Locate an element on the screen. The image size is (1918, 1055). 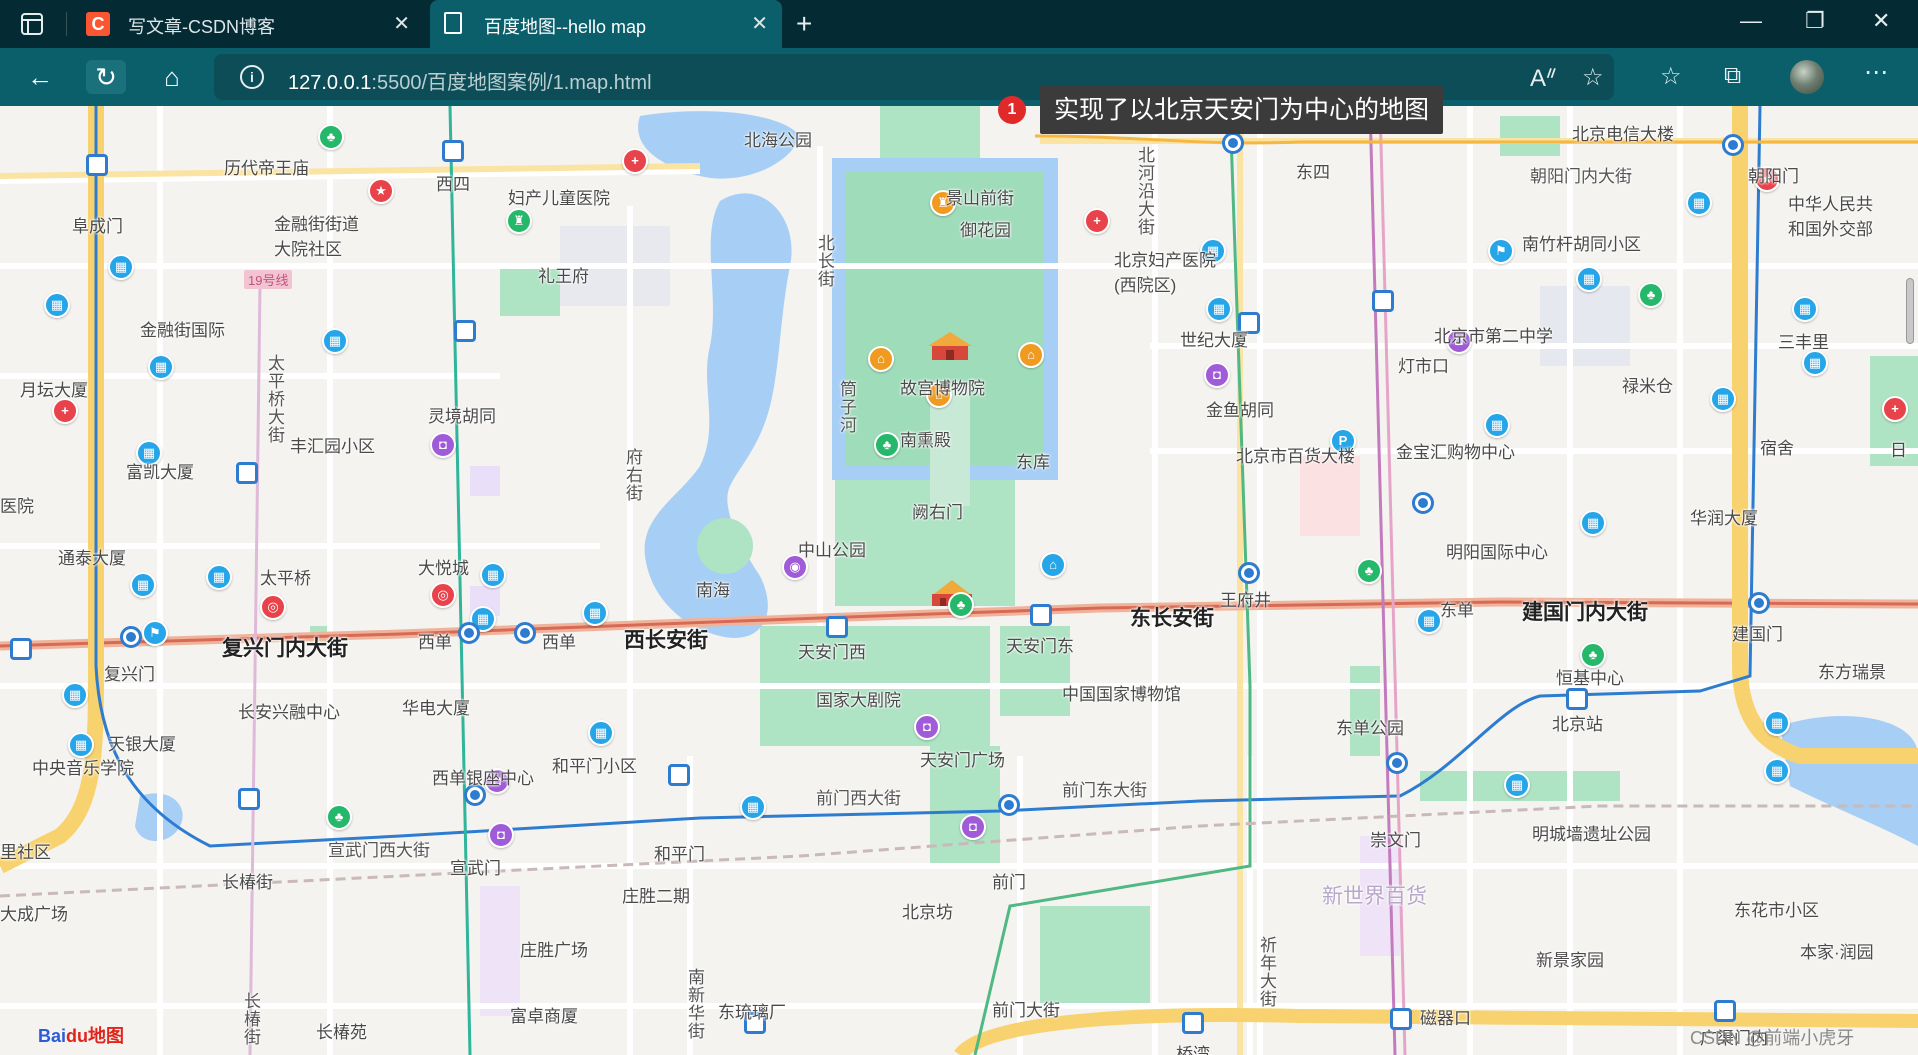
info-icon: i is located at coordinates (252, 77).